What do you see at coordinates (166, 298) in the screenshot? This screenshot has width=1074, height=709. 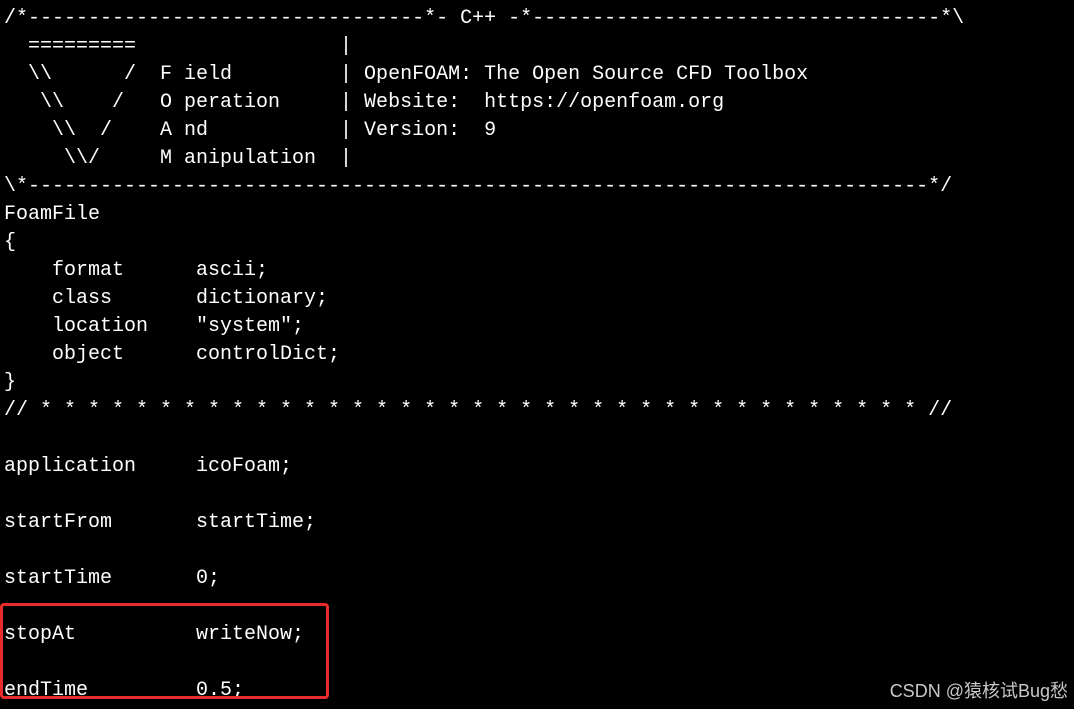 I see `class-entry: class dictionary;` at bounding box center [166, 298].